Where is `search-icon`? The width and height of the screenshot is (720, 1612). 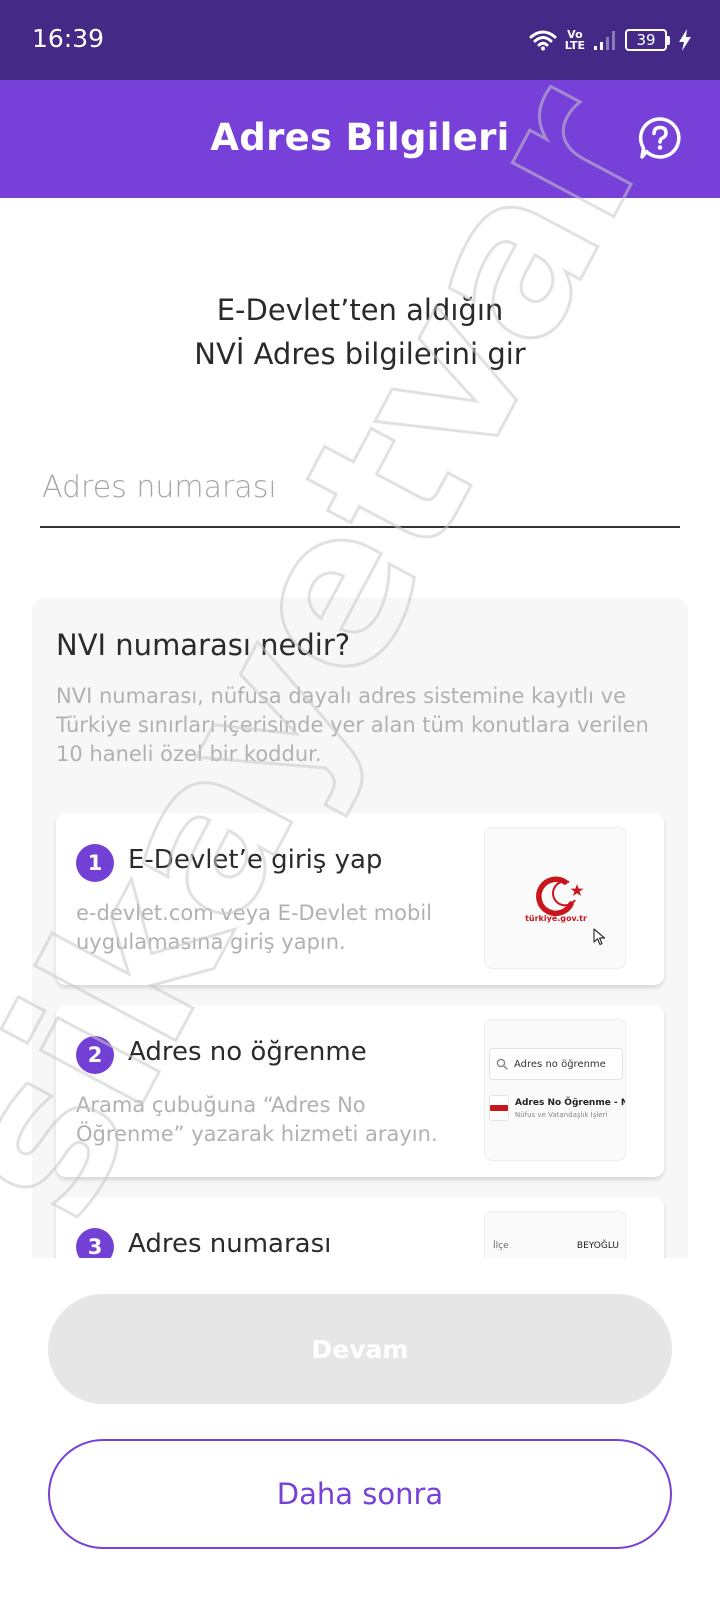
search-icon is located at coordinates (502, 1064).